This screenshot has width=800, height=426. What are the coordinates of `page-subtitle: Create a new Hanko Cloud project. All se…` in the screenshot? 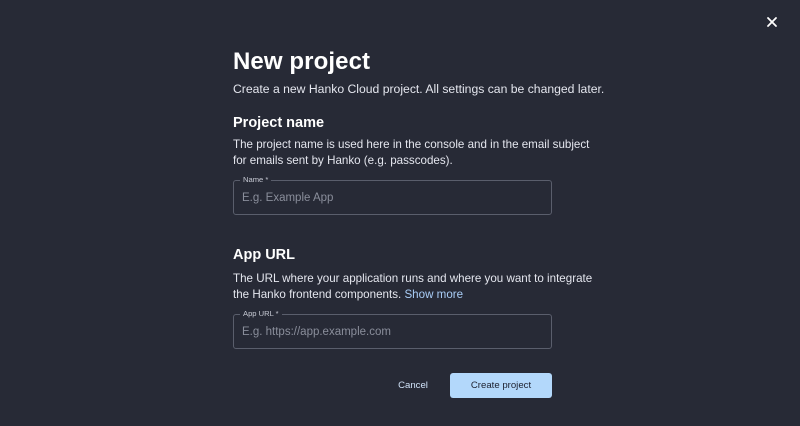 It's located at (419, 89).